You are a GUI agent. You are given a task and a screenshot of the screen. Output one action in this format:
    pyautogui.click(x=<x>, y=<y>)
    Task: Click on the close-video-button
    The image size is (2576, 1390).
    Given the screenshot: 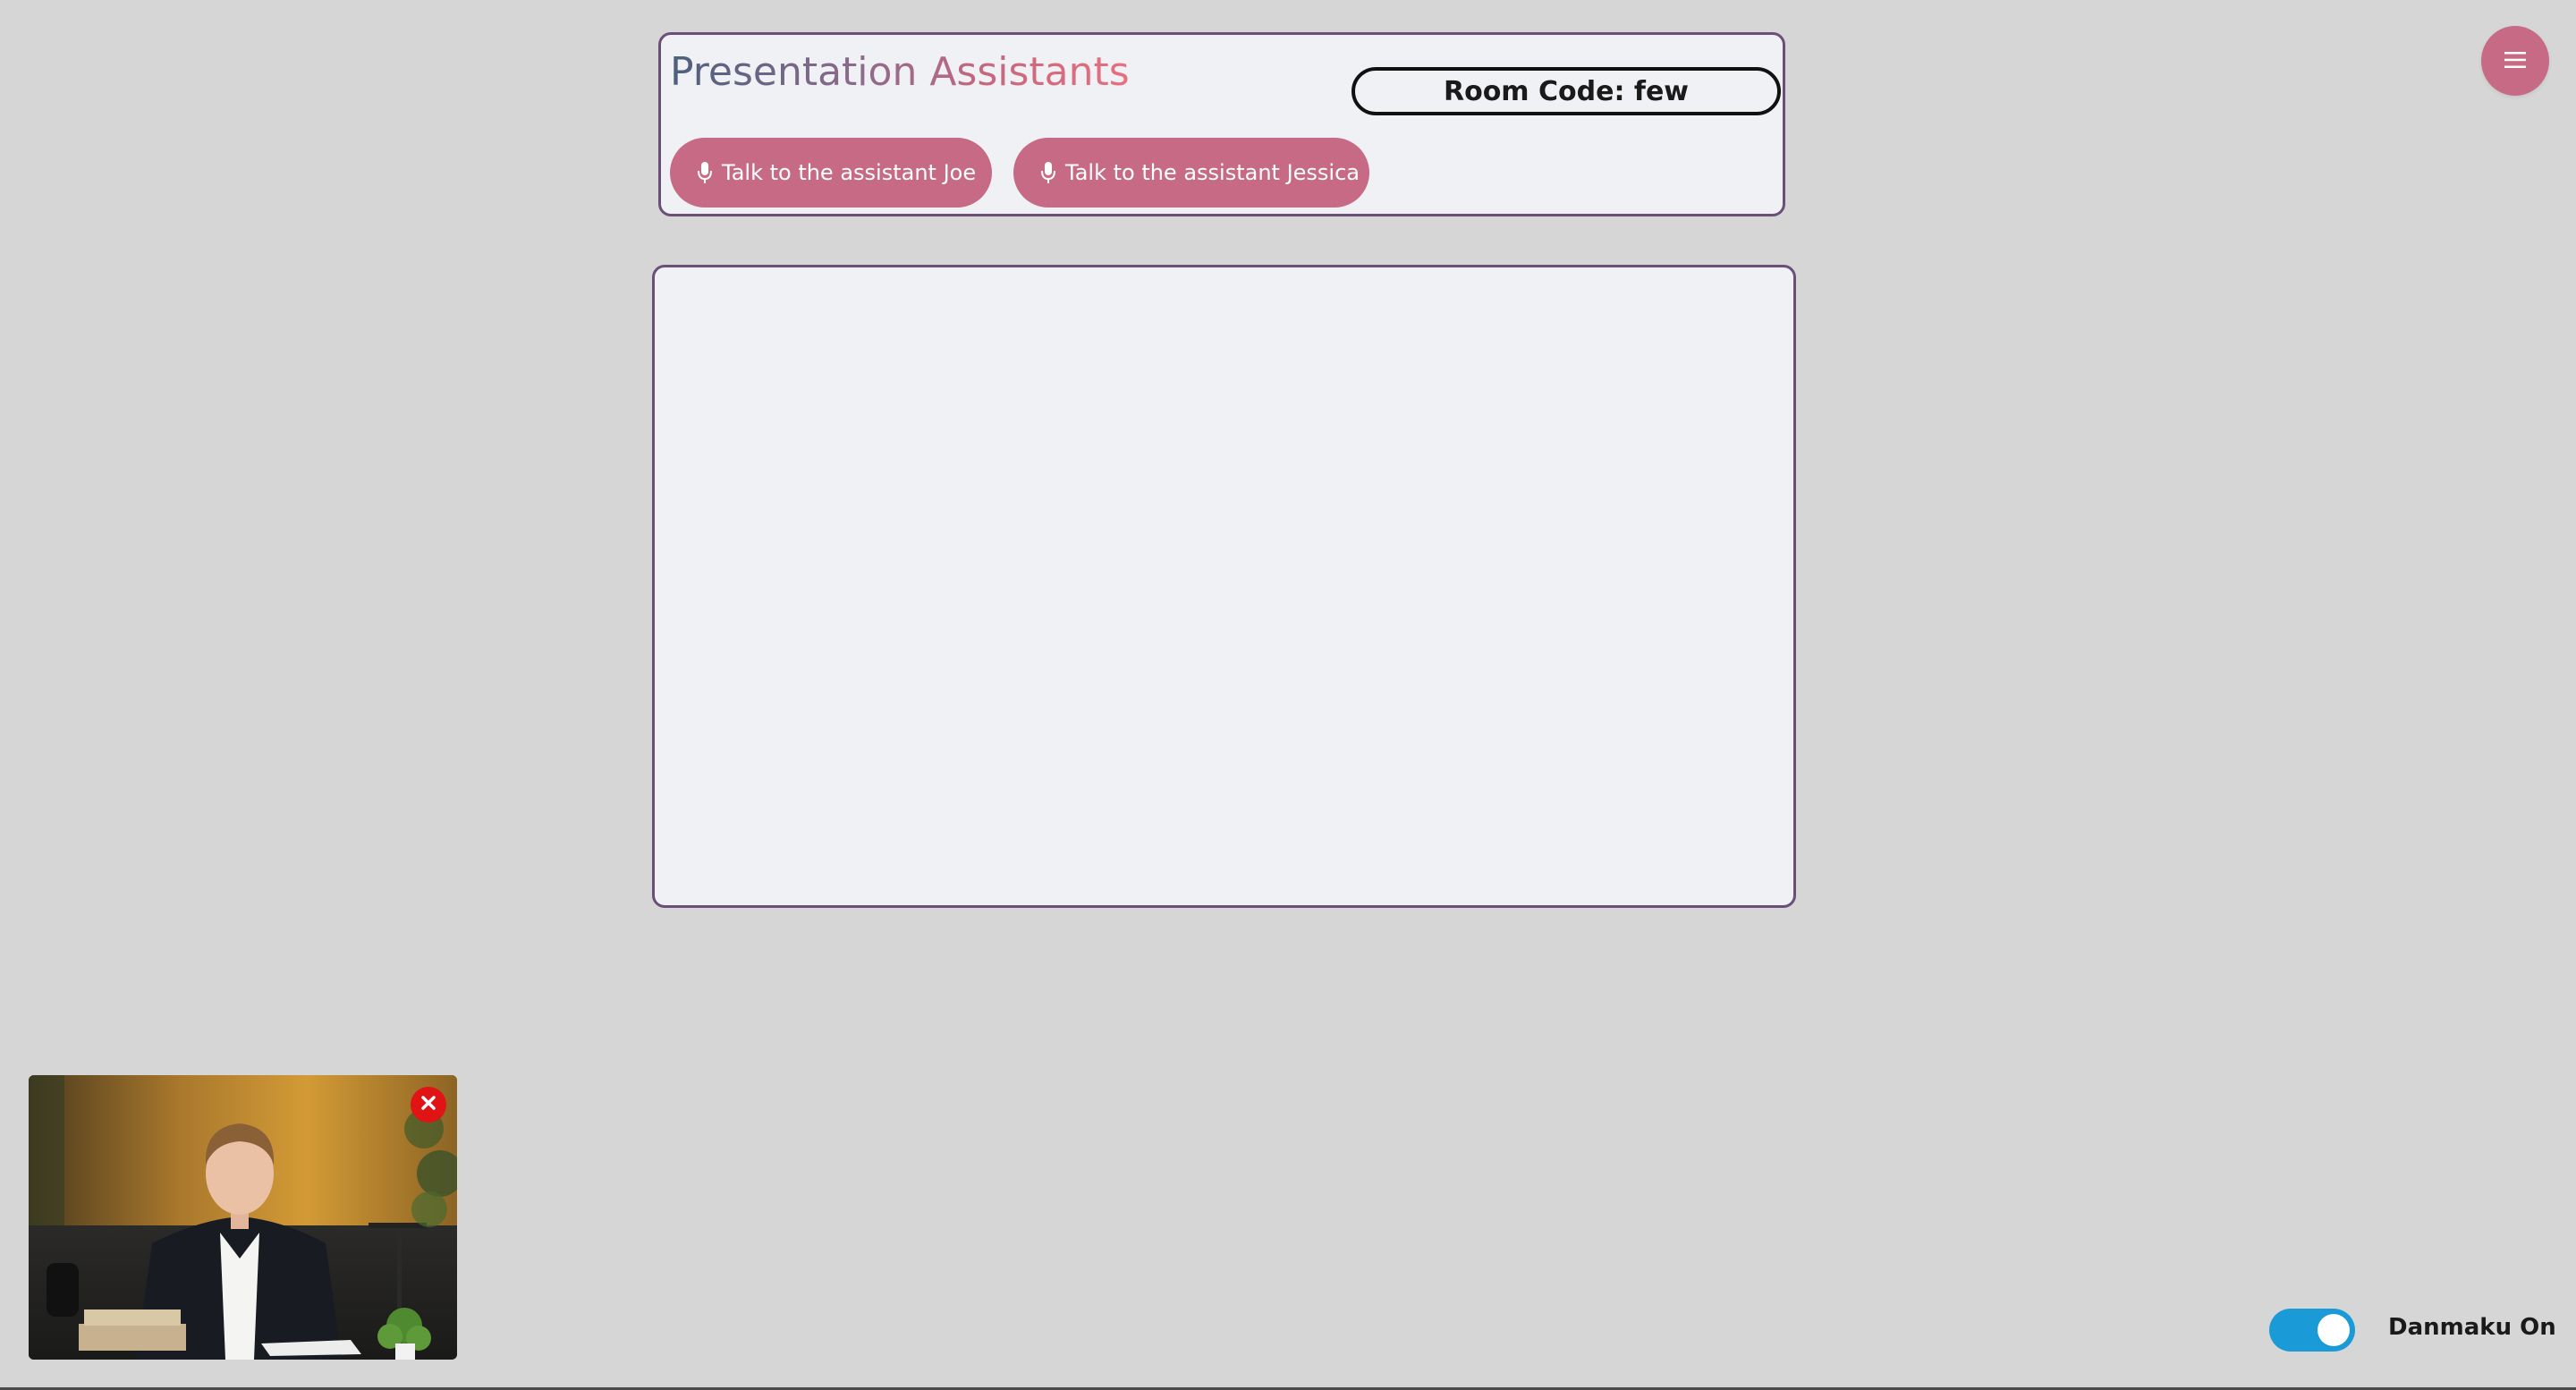 What is the action you would take?
    pyautogui.click(x=428, y=1105)
    